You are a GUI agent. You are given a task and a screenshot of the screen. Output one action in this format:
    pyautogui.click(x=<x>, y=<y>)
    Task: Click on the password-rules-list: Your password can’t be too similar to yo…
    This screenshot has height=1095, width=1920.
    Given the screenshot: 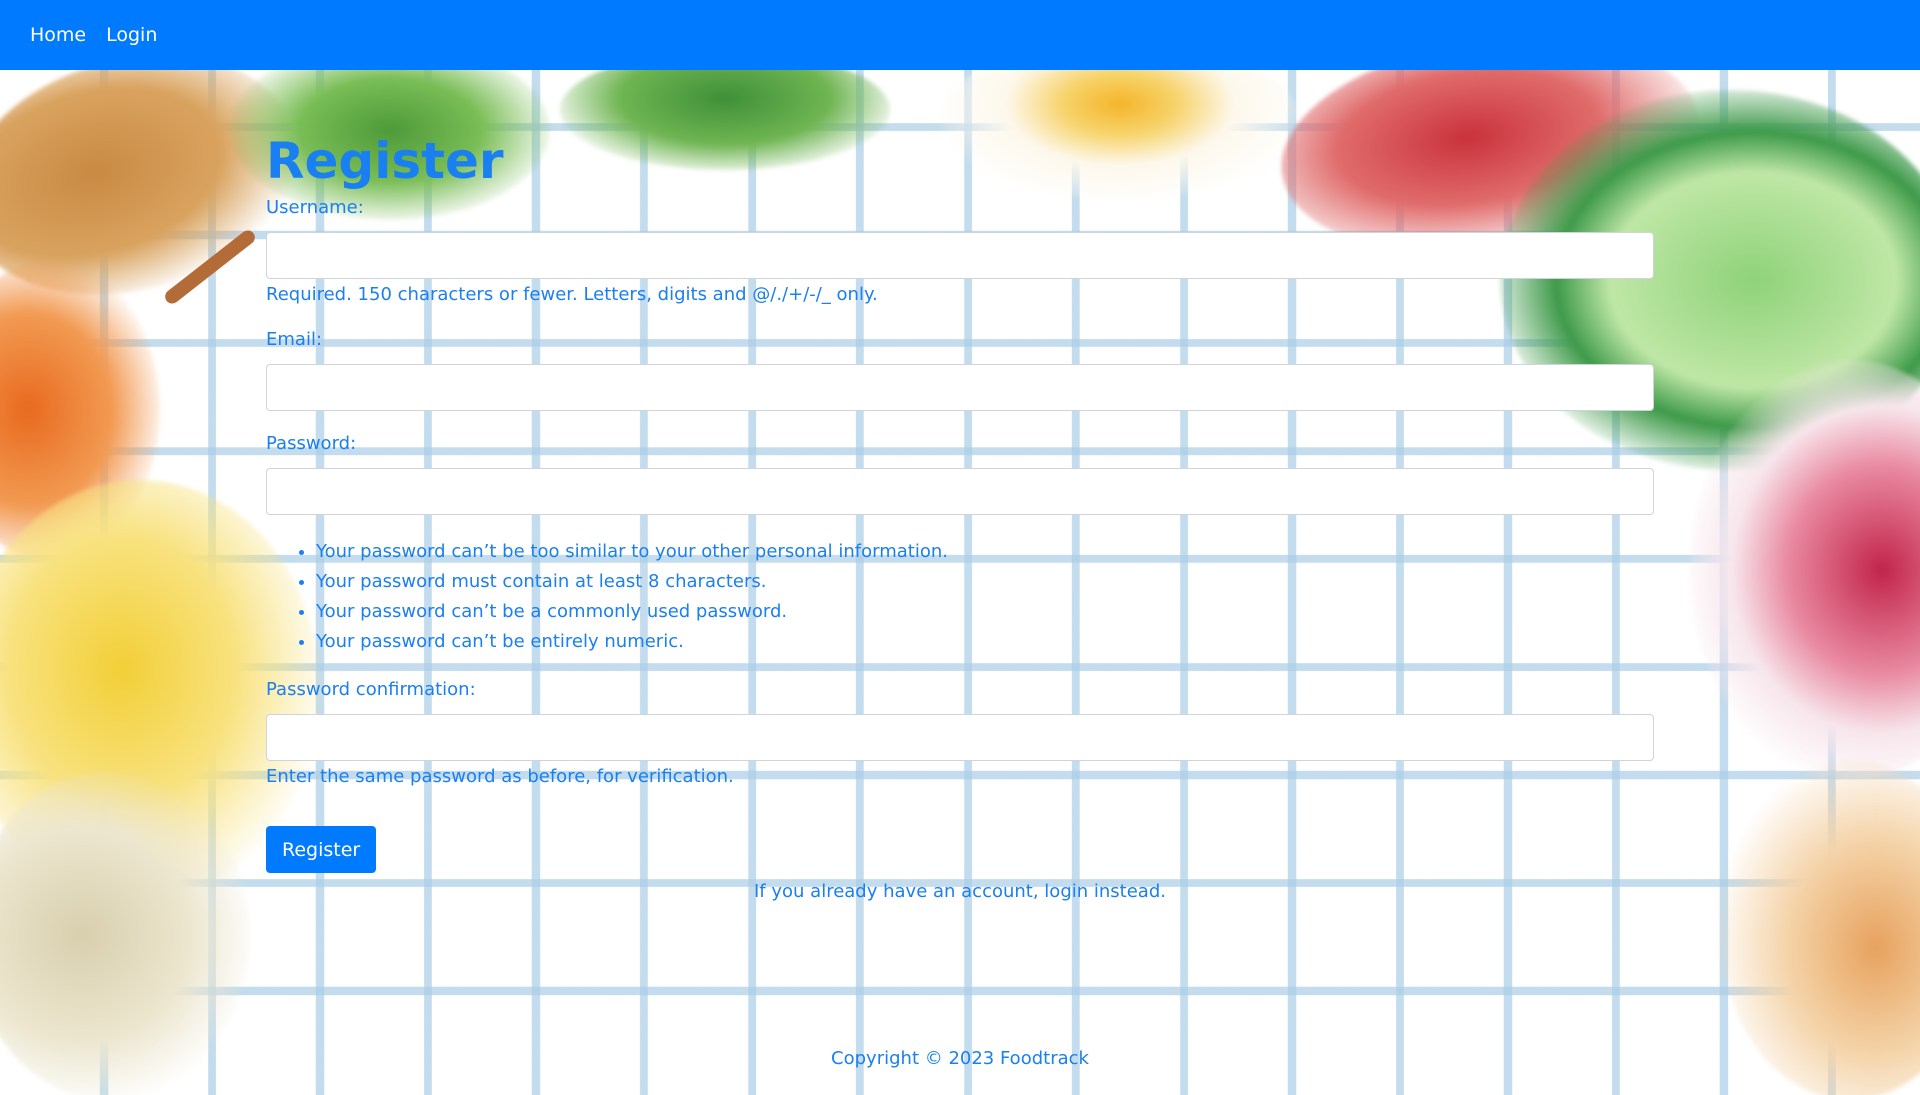 What is the action you would take?
    pyautogui.click(x=960, y=597)
    